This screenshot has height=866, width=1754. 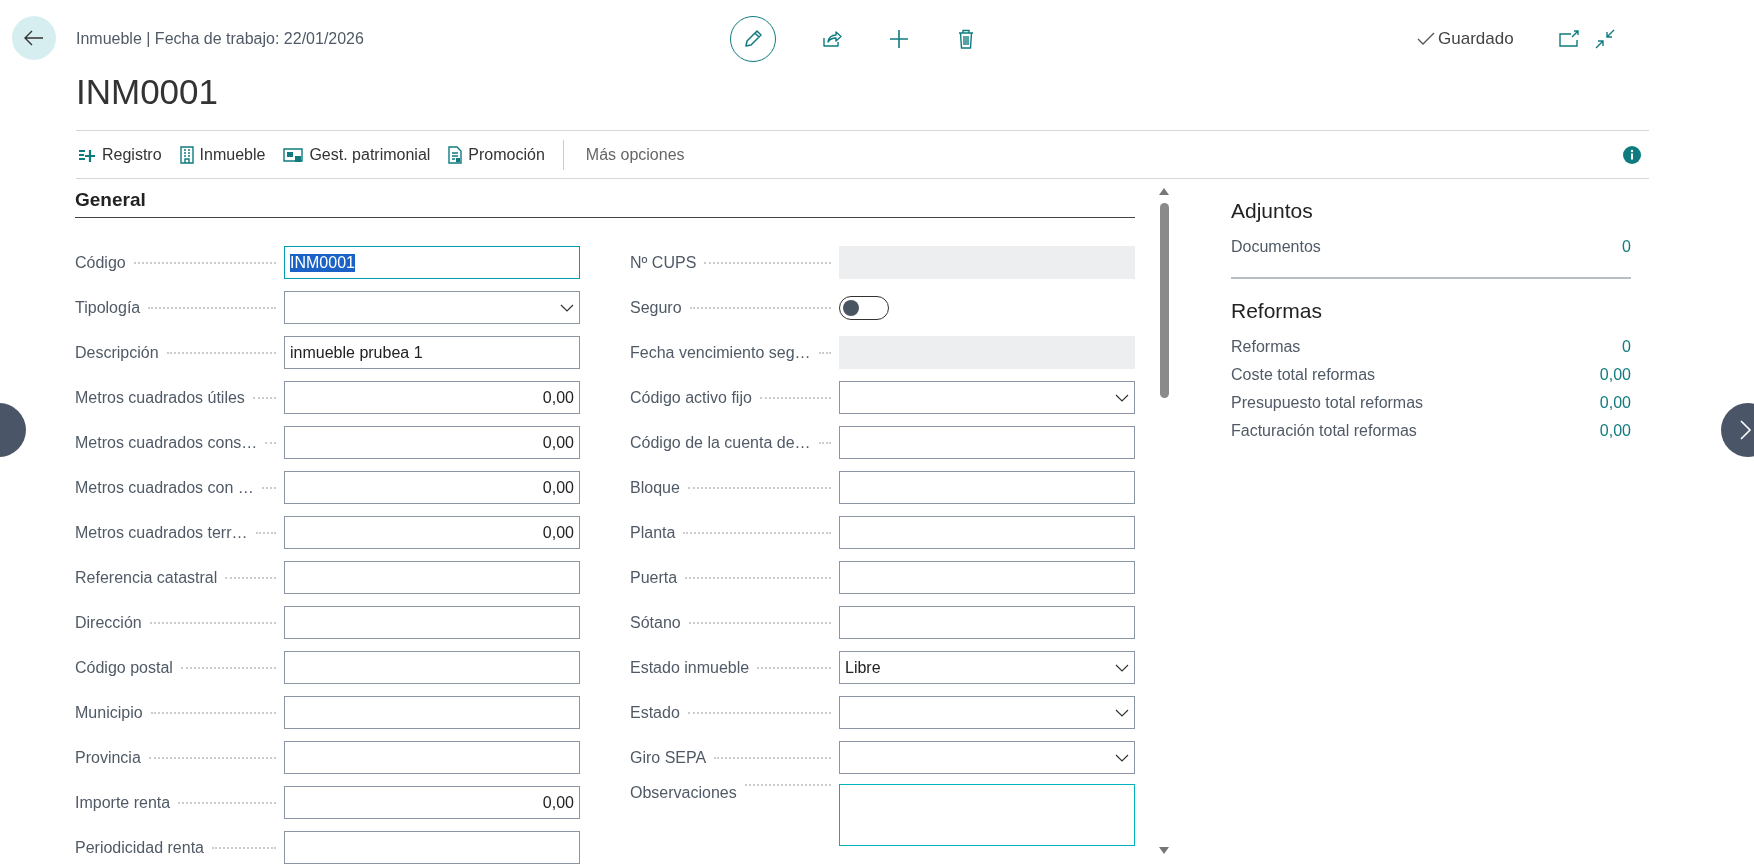 I want to click on field-label: Referencia catastral, so click(x=146, y=577).